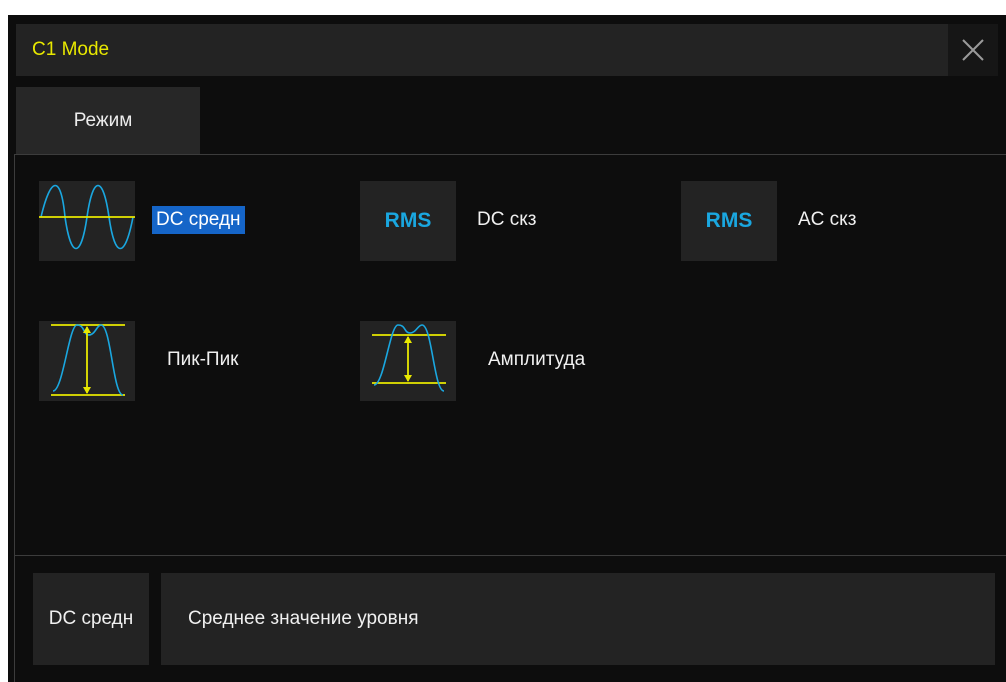  Describe the element at coordinates (14, 618) in the screenshot. I see `info-left-border` at that location.